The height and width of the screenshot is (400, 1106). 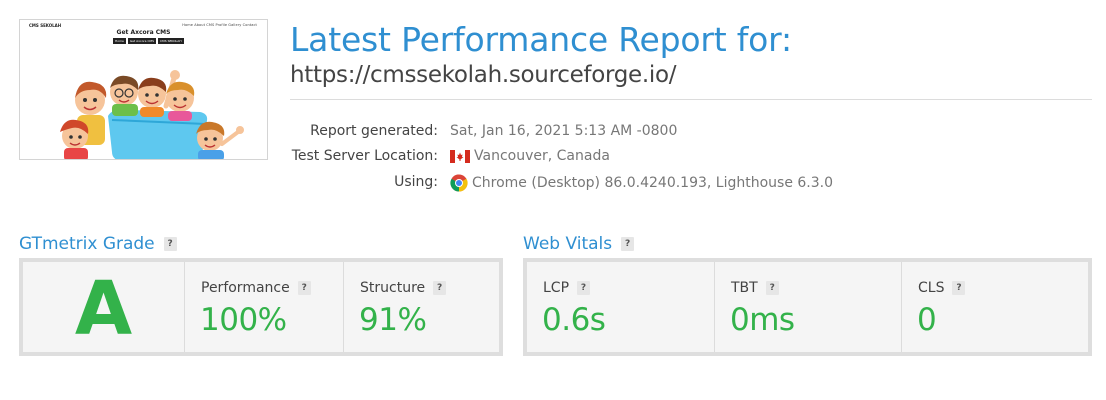 I want to click on test-server-location-label: Test Server Location:, so click(x=364, y=156).